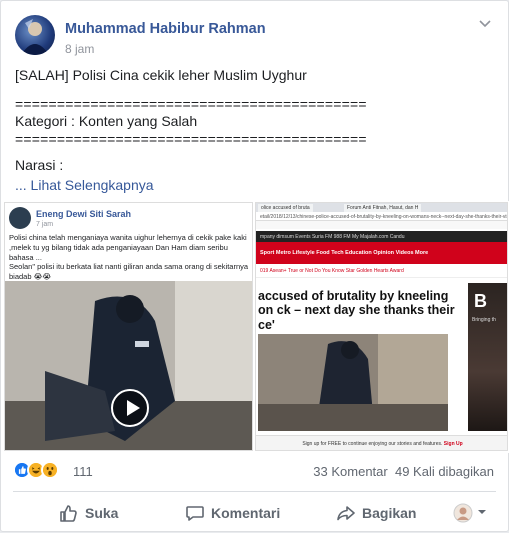 This screenshot has width=509, height=533. I want to click on wow-reaction-icon, so click(50, 470).